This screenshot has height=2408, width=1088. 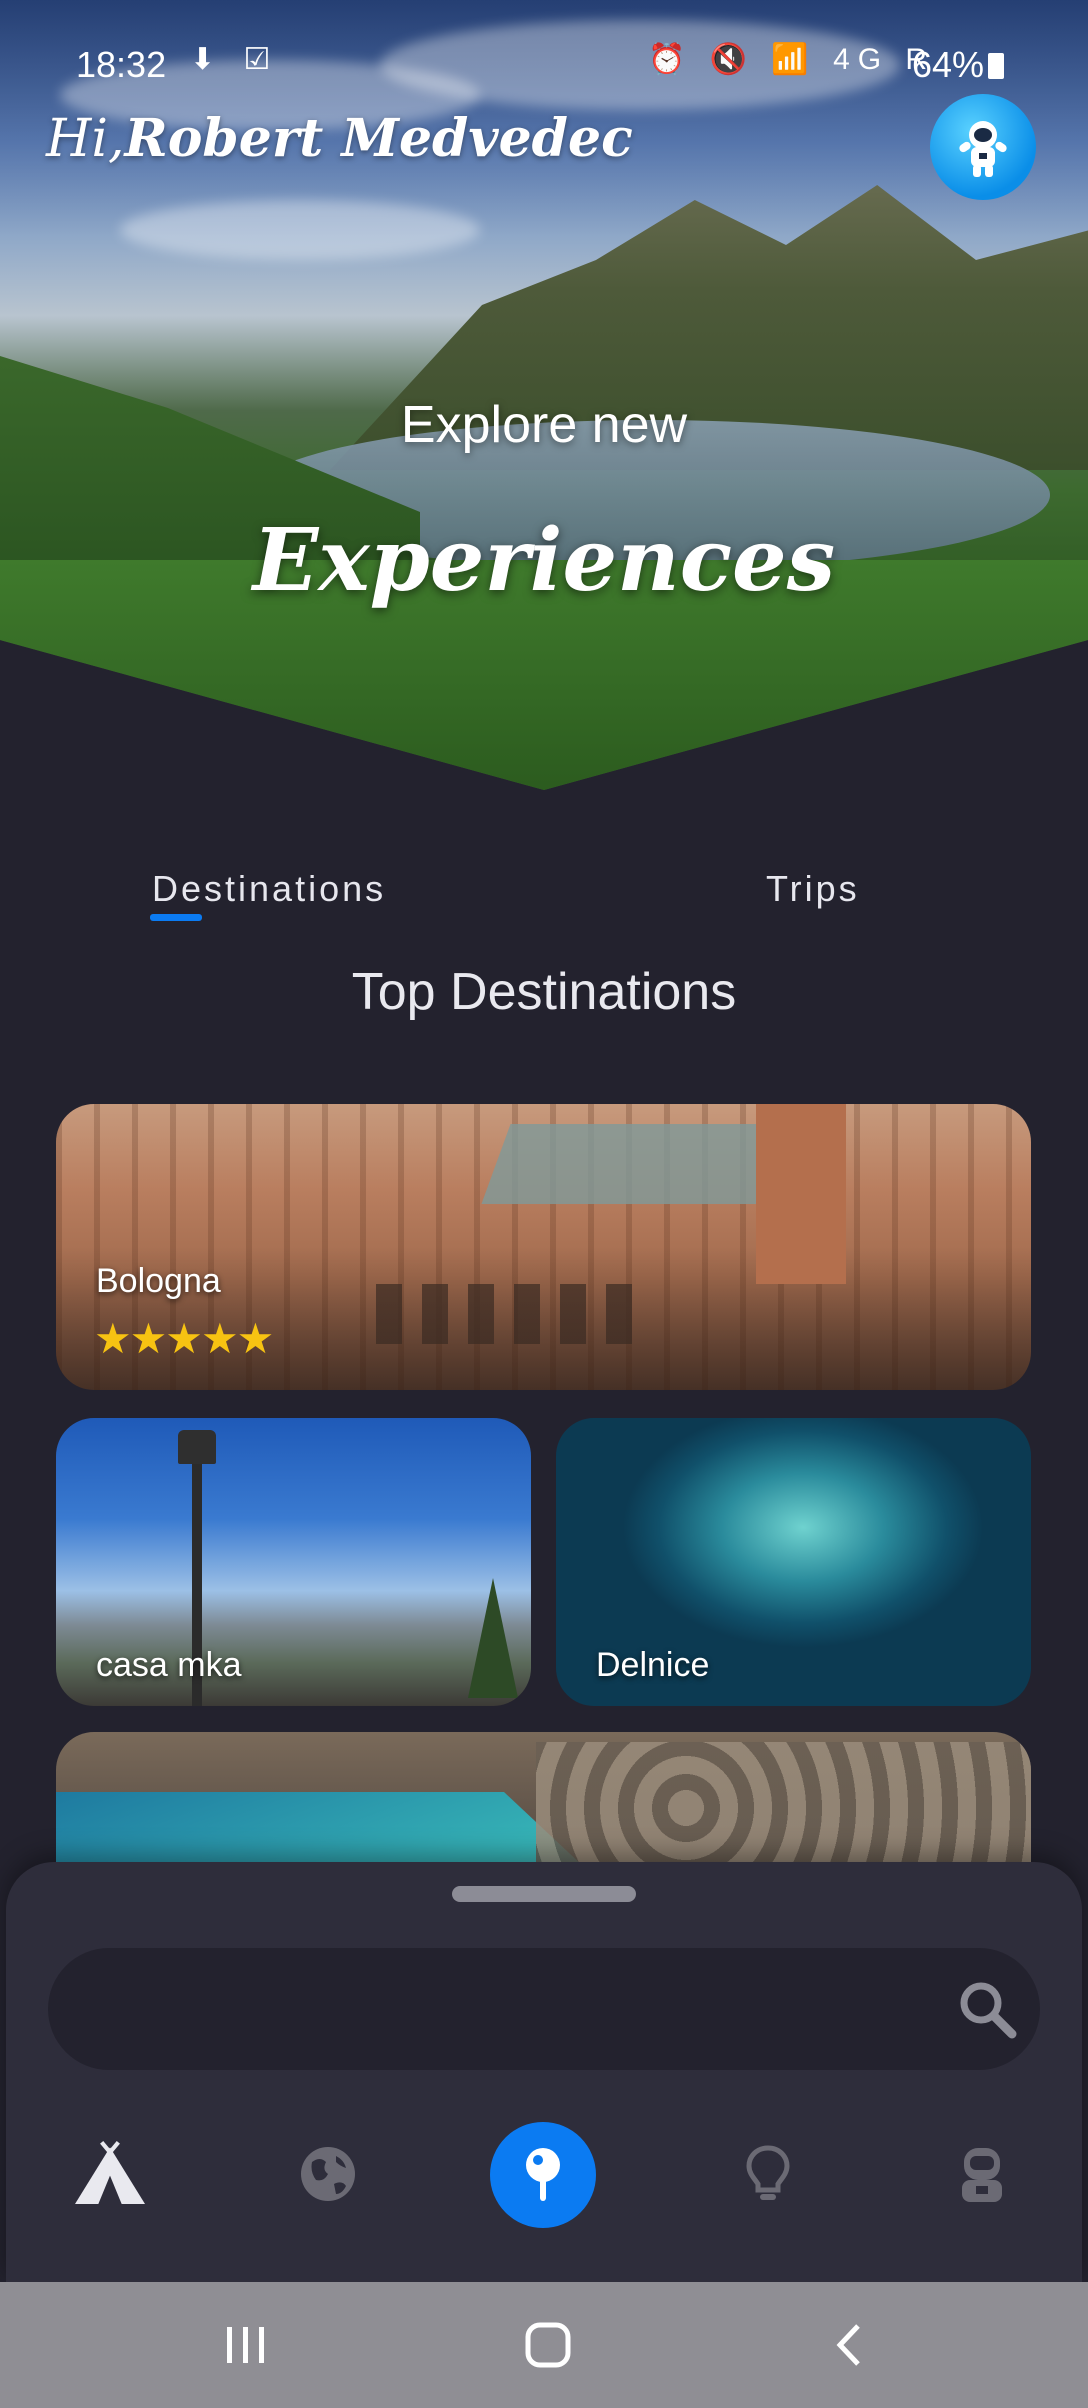 What do you see at coordinates (544, 992) in the screenshot?
I see `section-title: Top Destinations` at bounding box center [544, 992].